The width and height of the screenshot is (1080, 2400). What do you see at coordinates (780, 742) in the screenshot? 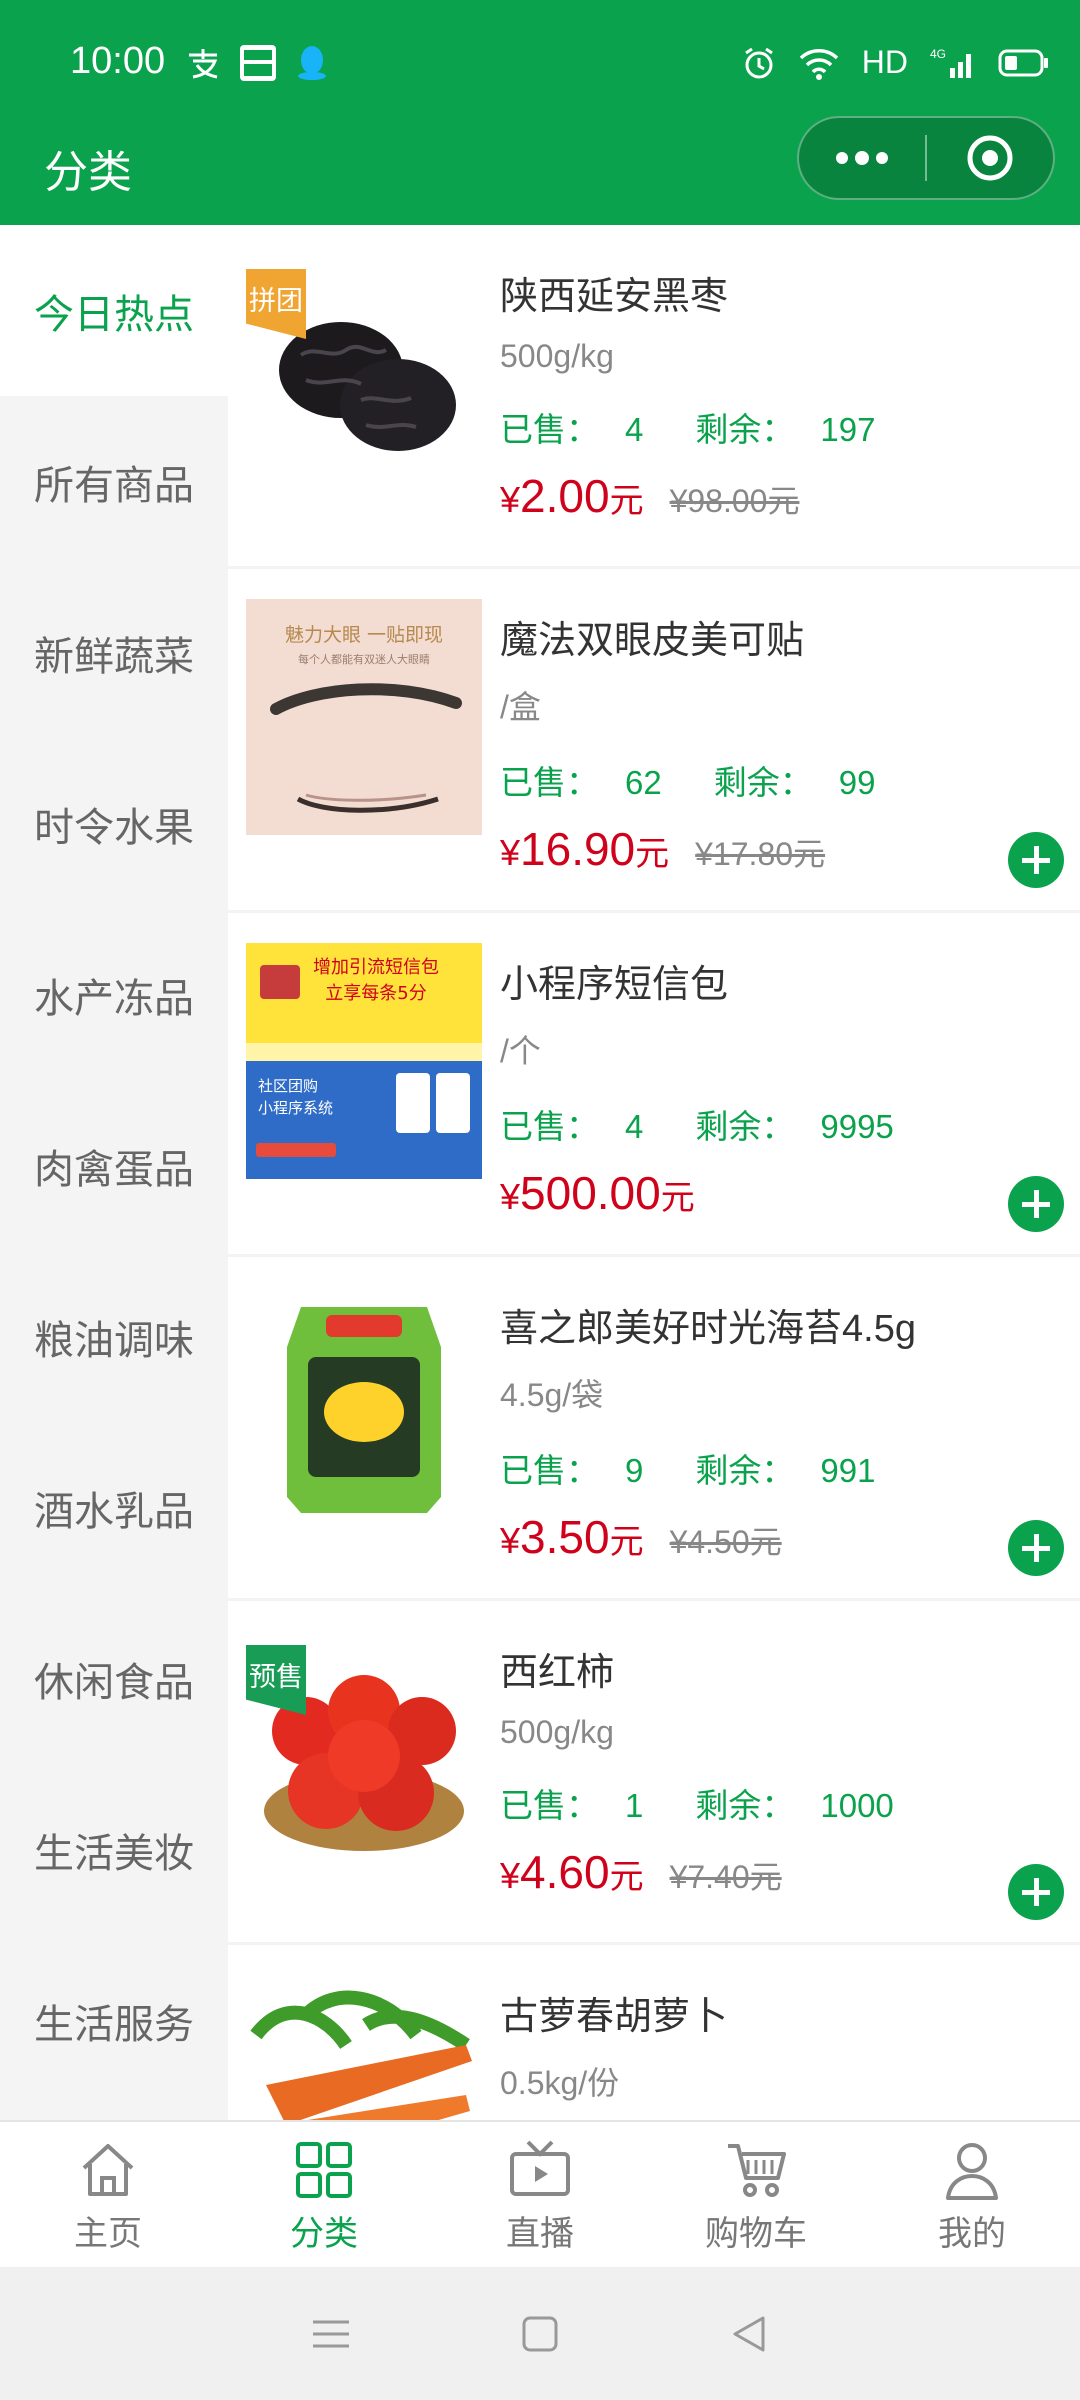
I see `product-info: 魔法双眼皮美可贴 /盒 已售： 62 剩余： 99 ¥16.90 元 ¥17.80元` at bounding box center [780, 742].